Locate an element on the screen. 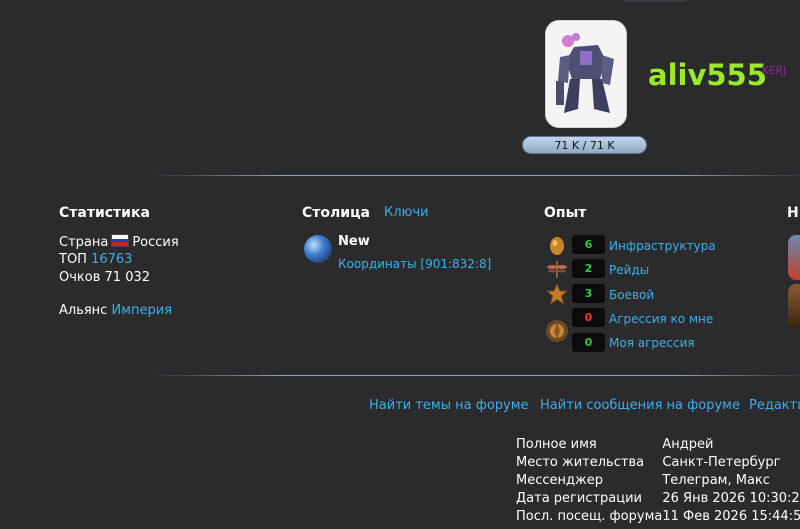 The height and width of the screenshot is (529, 800). partial-heading: Н is located at coordinates (793, 213).